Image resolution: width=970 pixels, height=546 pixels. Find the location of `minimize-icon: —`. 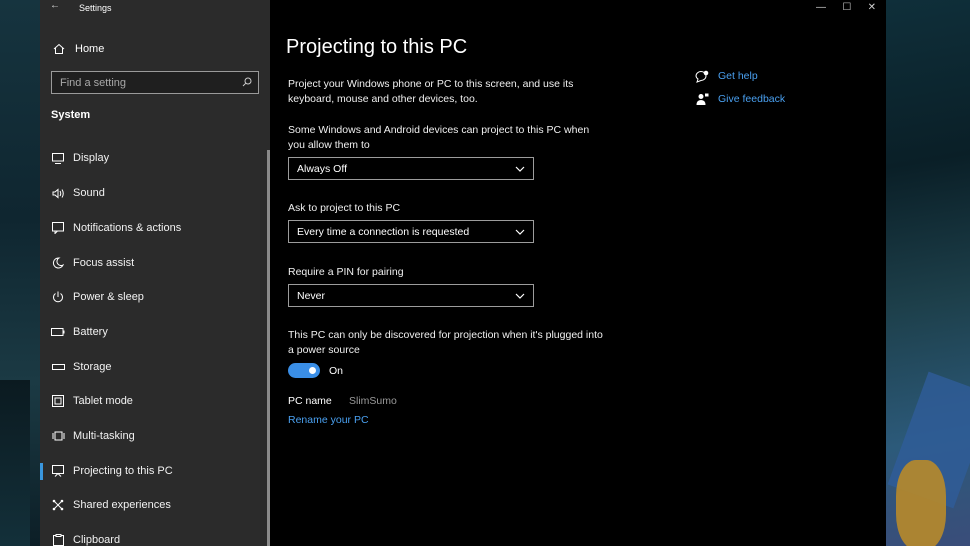

minimize-icon: — is located at coordinates (821, 7).